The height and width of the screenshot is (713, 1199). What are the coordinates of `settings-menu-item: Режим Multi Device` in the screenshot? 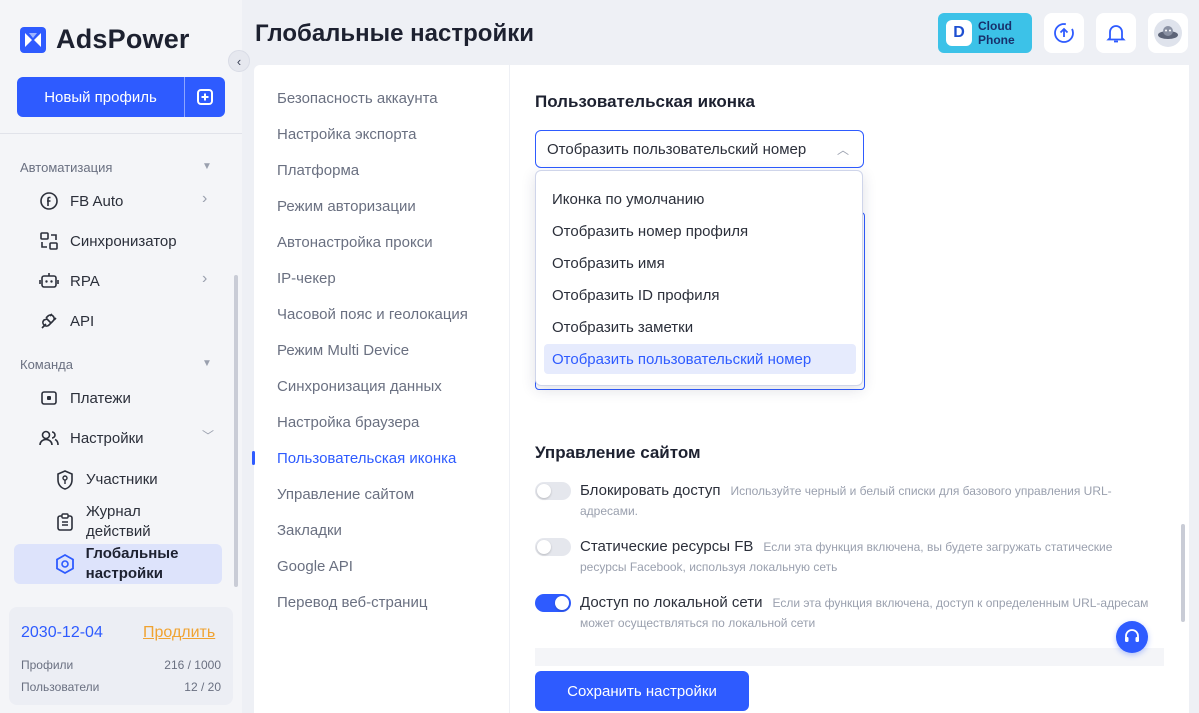 It's located at (343, 350).